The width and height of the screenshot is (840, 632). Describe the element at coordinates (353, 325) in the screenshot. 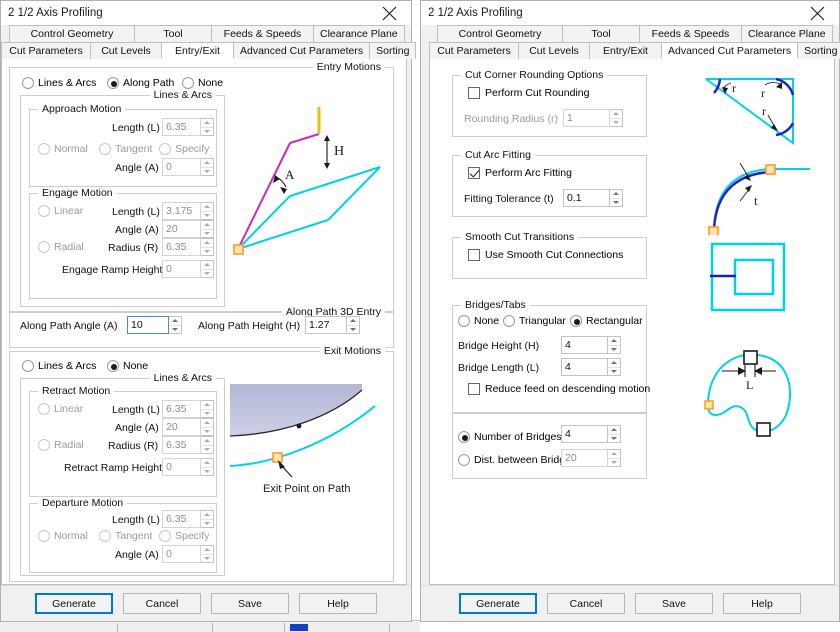

I see `along-path-height-spinner` at that location.